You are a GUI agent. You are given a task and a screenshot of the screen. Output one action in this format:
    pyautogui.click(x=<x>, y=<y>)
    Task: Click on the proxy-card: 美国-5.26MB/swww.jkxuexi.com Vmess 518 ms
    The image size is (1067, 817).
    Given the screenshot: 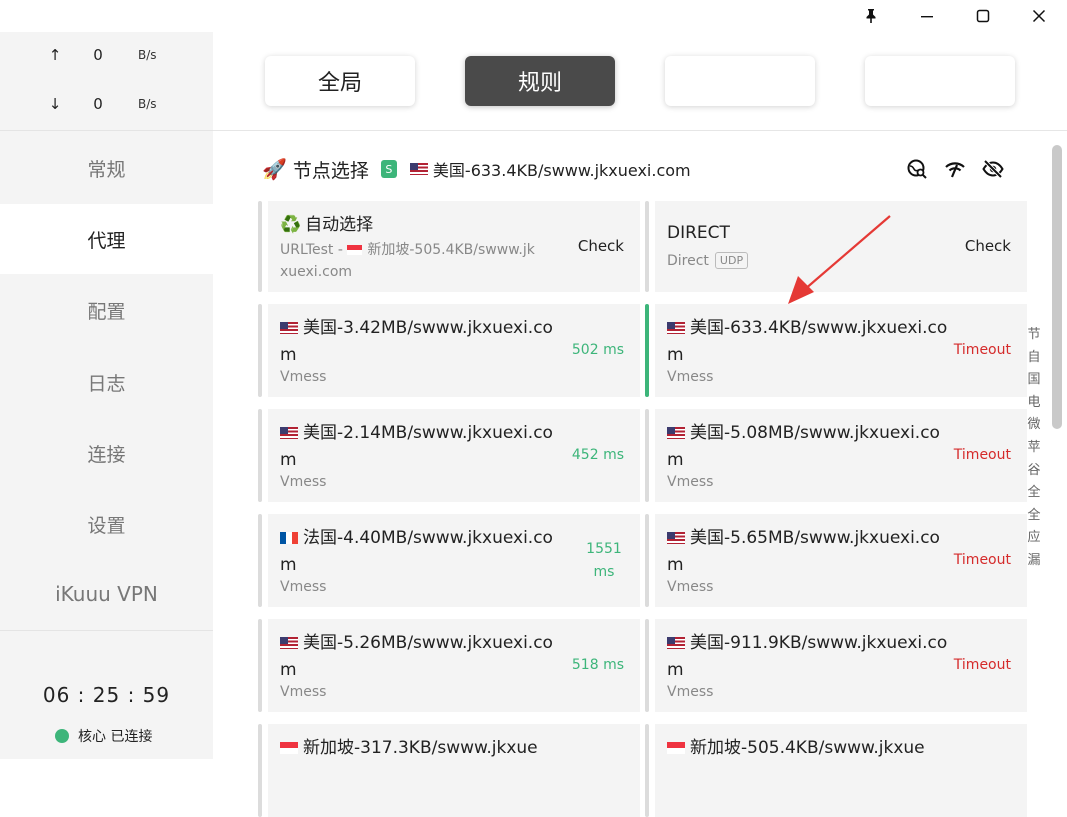 What is the action you would take?
    pyautogui.click(x=449, y=665)
    